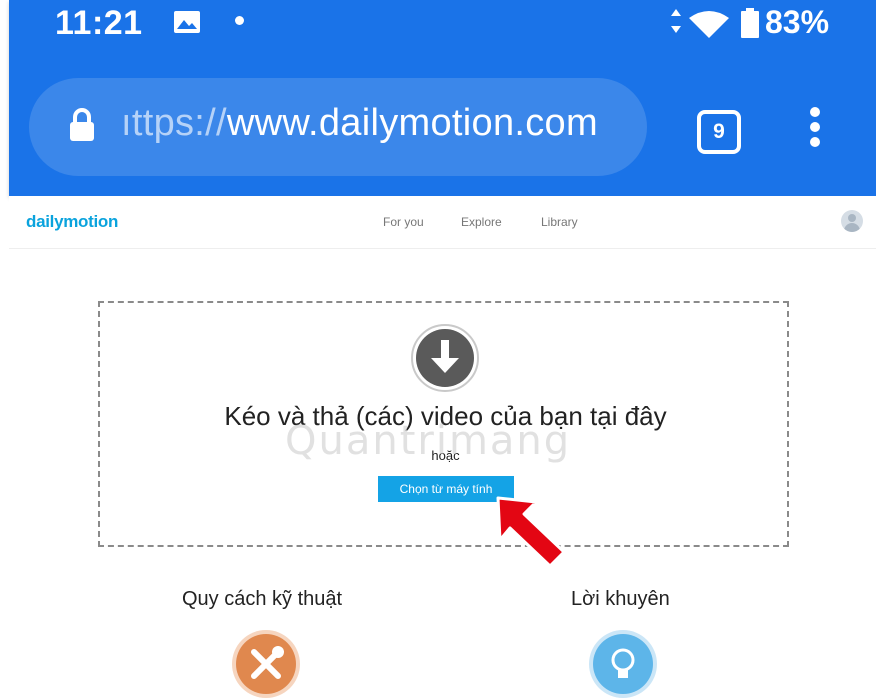  I want to click on tips-heading: Lời khuyên, so click(620, 599).